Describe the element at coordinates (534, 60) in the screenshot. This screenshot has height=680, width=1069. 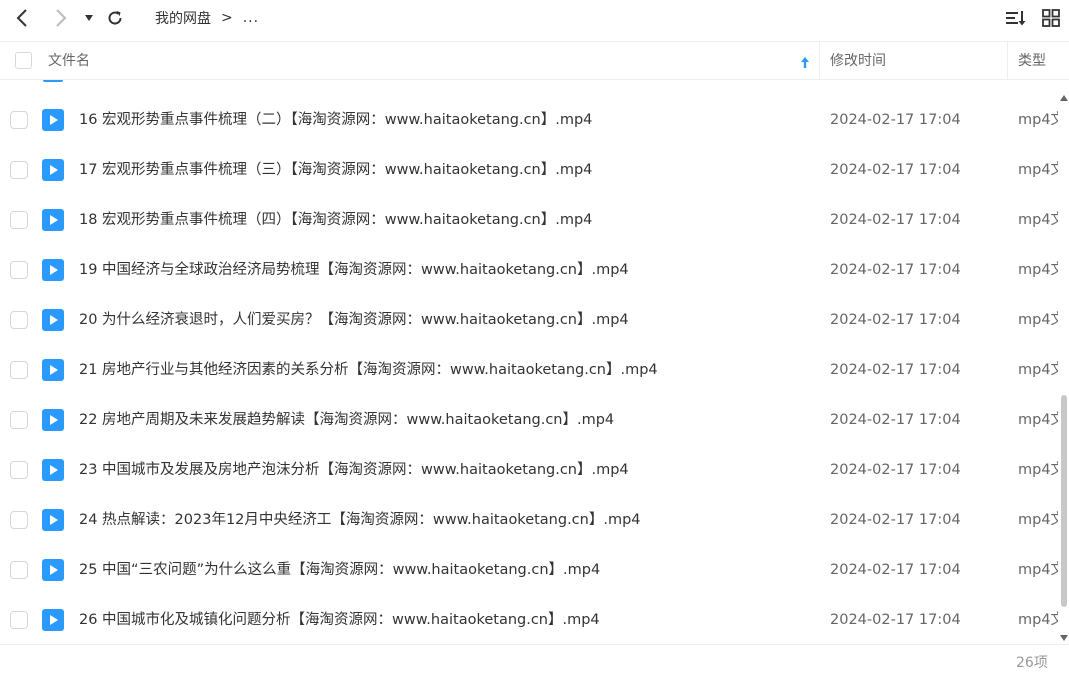
I see `column-header: 文件名 修改时间 类型` at that location.